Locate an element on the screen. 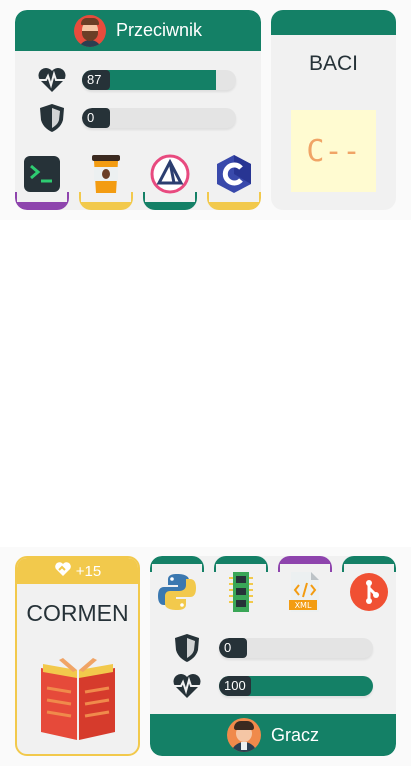 The width and height of the screenshot is (411, 766). player-health-value: 100 is located at coordinates (235, 686).